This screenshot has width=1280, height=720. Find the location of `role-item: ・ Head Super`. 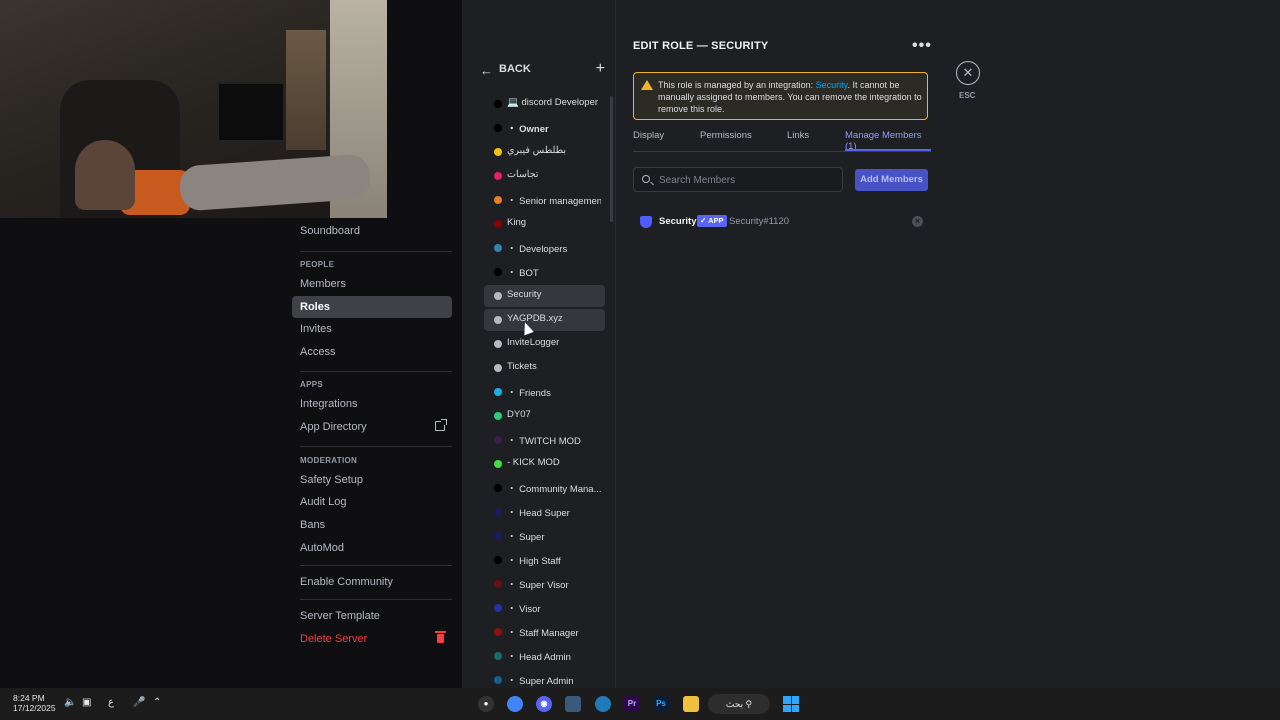

role-item: ・ Head Super is located at coordinates (544, 512).